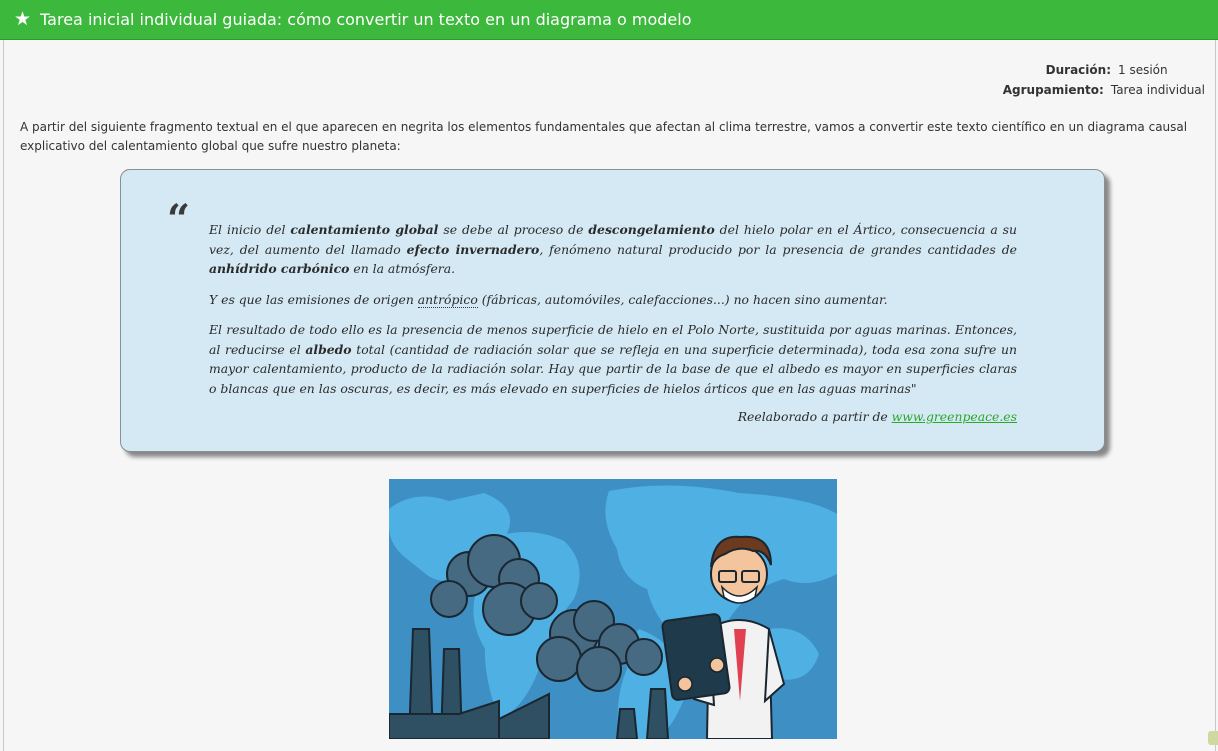 This screenshot has width=1218, height=751. I want to click on keyword-efecto-invernadero: efecto invernadero, so click(473, 249).